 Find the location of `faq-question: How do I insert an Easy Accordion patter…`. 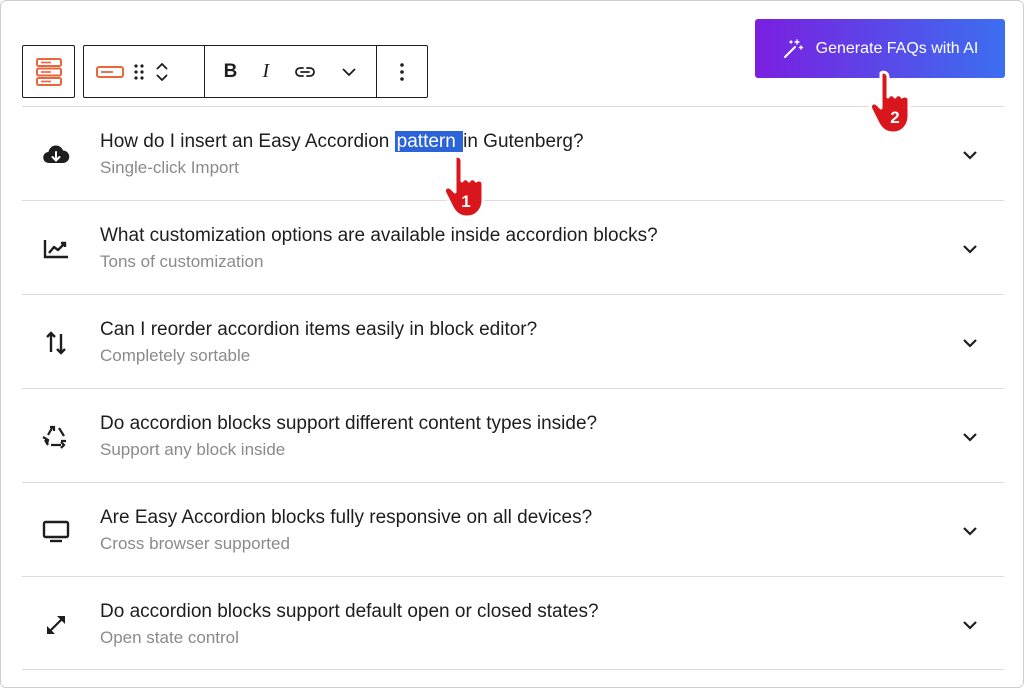

faq-question: How do I insert an Easy Accordion patter… is located at coordinates (342, 142).